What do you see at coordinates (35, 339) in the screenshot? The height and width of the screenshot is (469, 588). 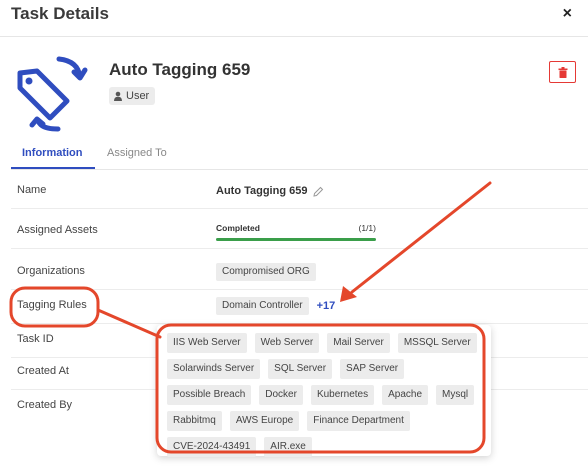 I see `task-id-label: Task ID` at bounding box center [35, 339].